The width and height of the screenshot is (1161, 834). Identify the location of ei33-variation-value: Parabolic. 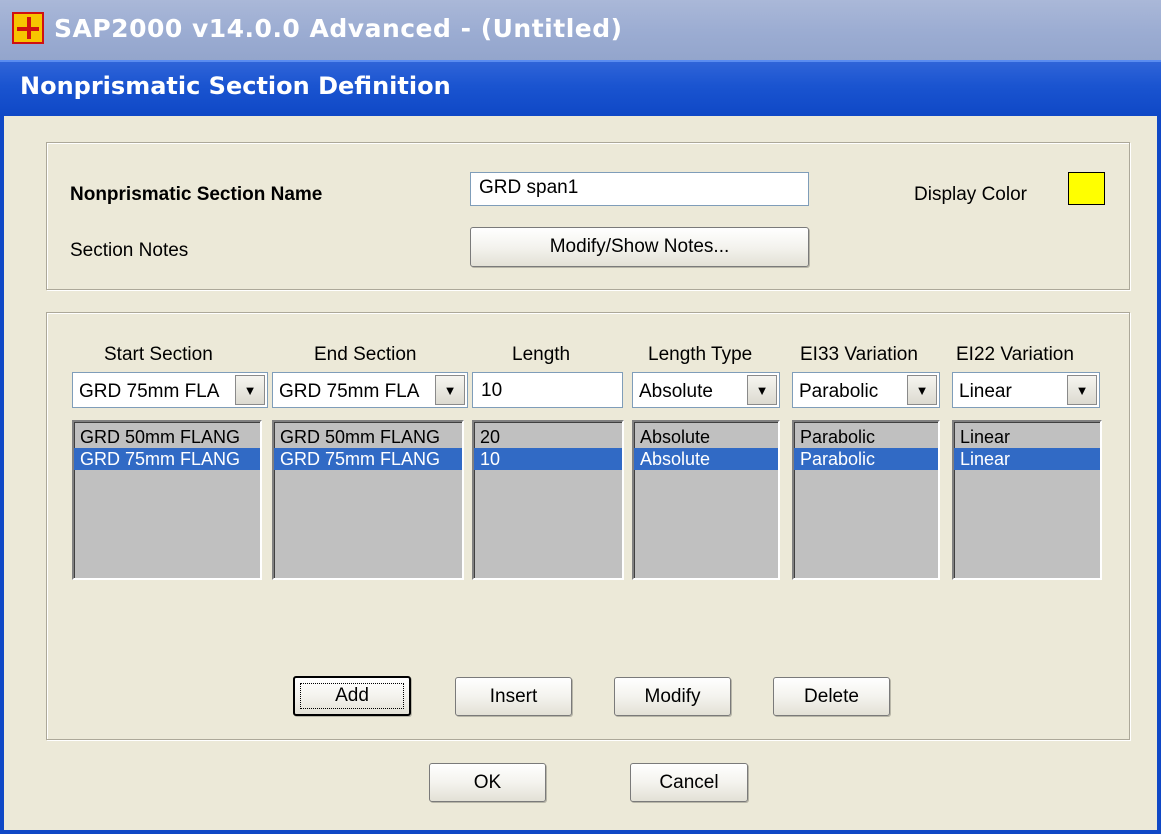
(839, 391).